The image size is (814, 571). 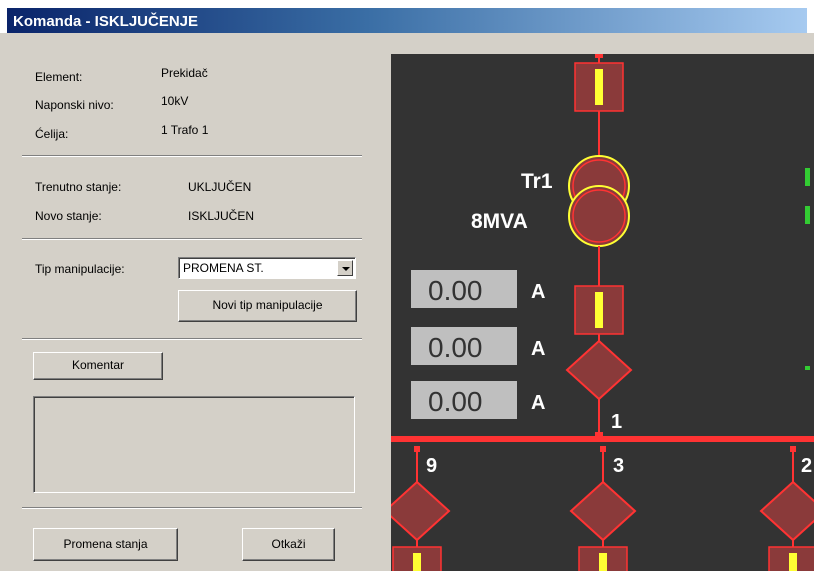 I want to click on breaker-transformer-switch-bar, so click(x=599, y=310).